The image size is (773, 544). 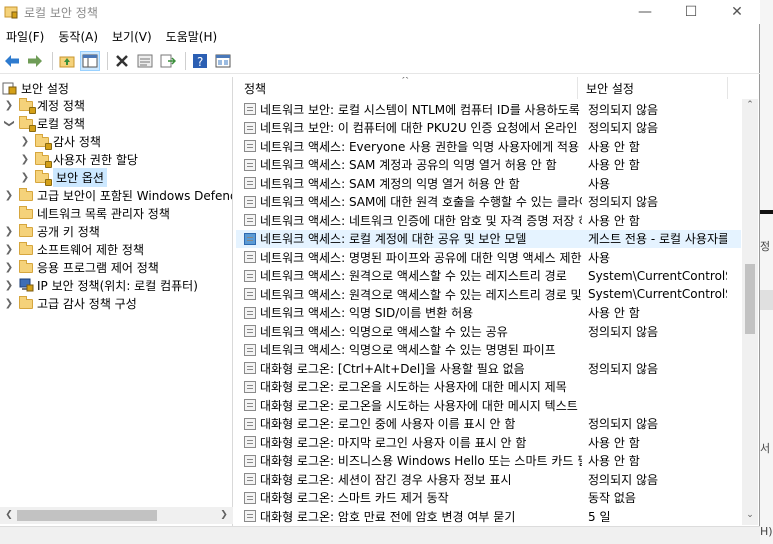 What do you see at coordinates (67, 61) in the screenshot?
I see `up-folder-button` at bounding box center [67, 61].